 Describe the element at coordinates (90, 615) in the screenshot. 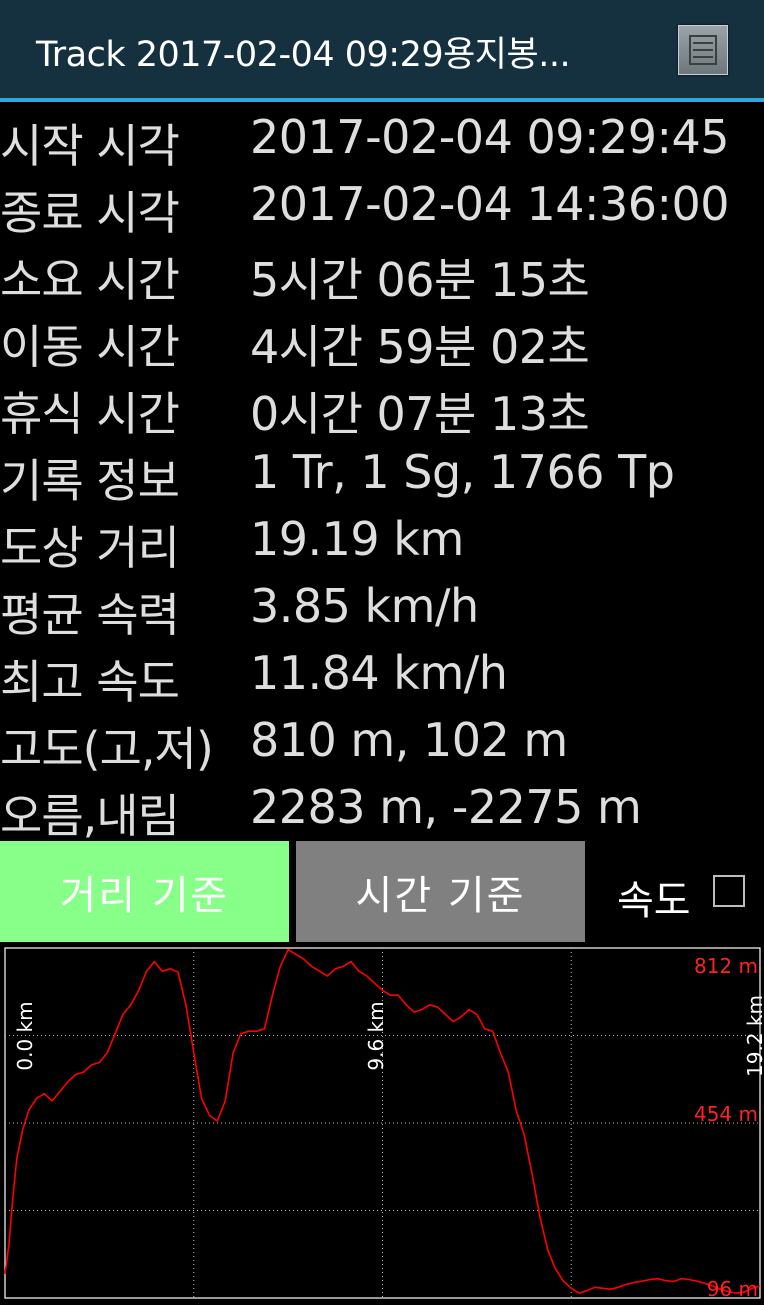

I see `info-label: 평균 속력` at that location.